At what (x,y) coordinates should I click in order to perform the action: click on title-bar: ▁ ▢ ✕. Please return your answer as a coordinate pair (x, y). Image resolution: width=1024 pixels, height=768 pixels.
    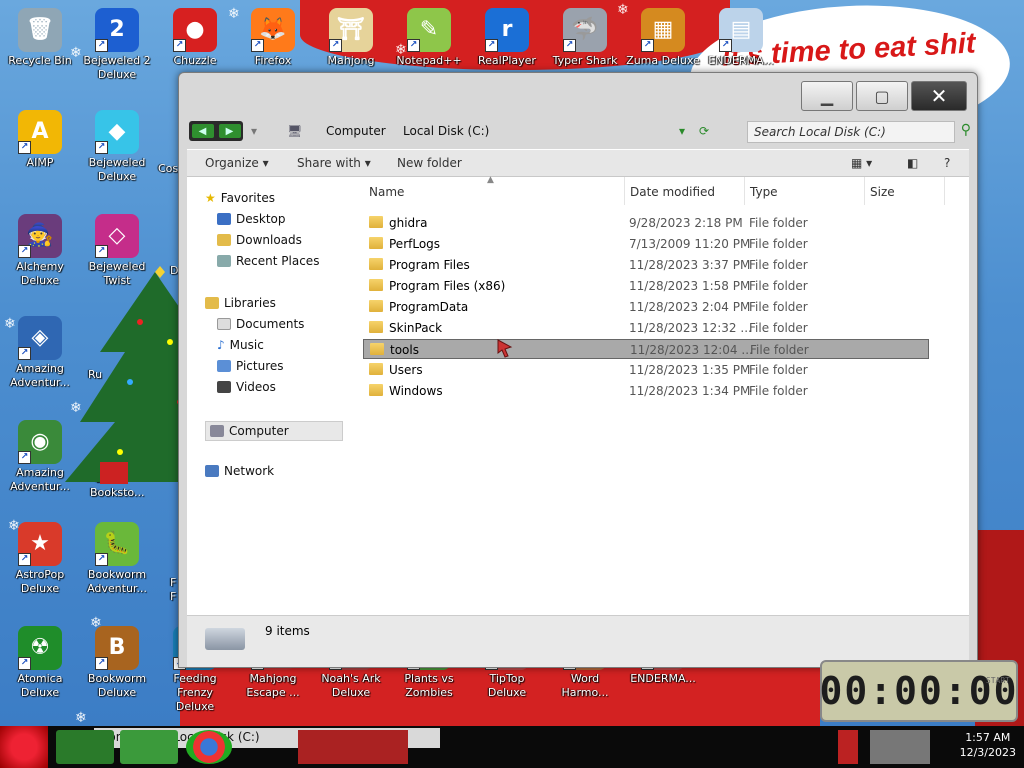
    Looking at the image, I should click on (578, 94).